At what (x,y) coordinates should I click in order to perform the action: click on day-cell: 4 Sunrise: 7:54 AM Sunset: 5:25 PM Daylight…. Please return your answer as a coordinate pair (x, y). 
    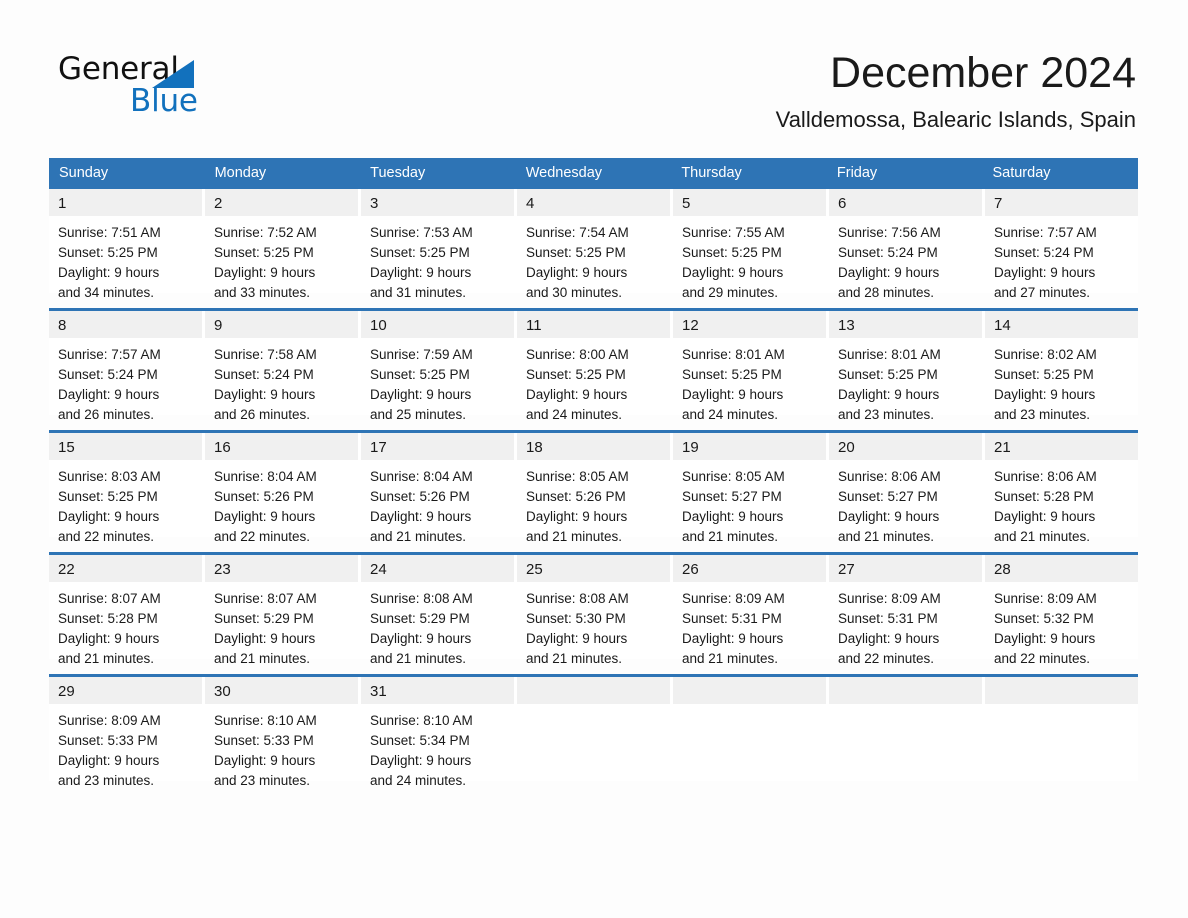
    Looking at the image, I should click on (595, 244).